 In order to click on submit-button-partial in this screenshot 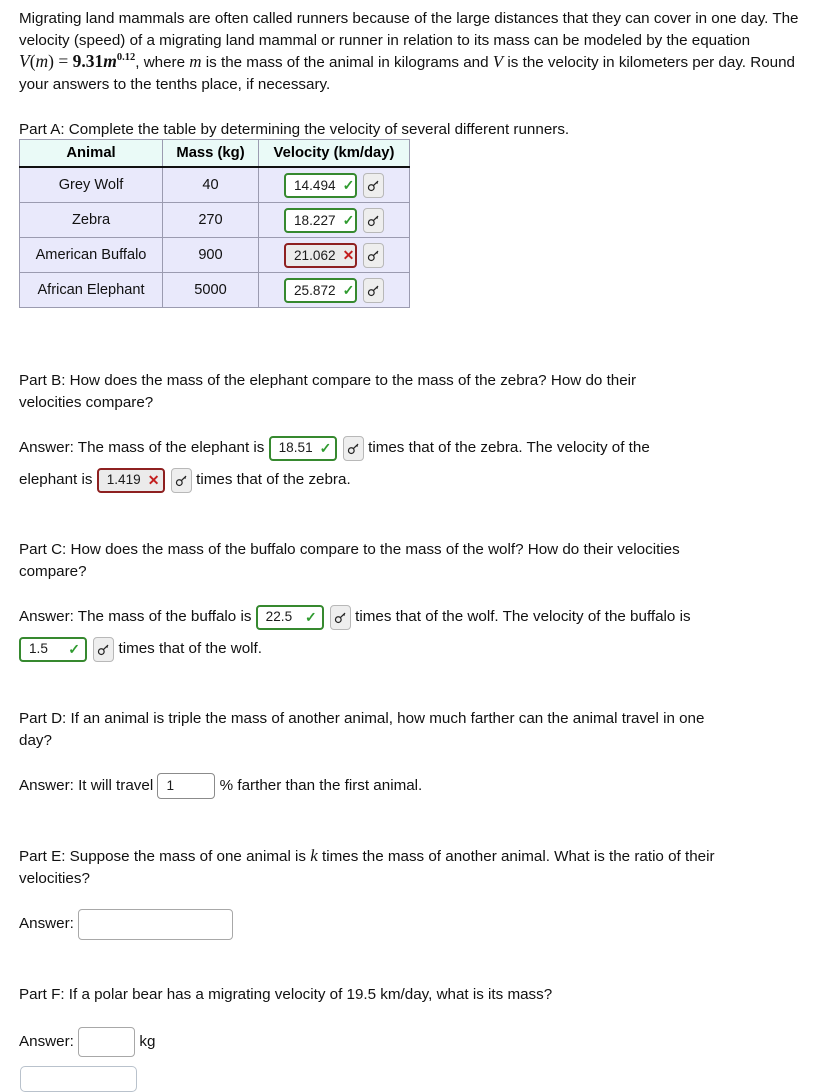, I will do `click(78, 1079)`.